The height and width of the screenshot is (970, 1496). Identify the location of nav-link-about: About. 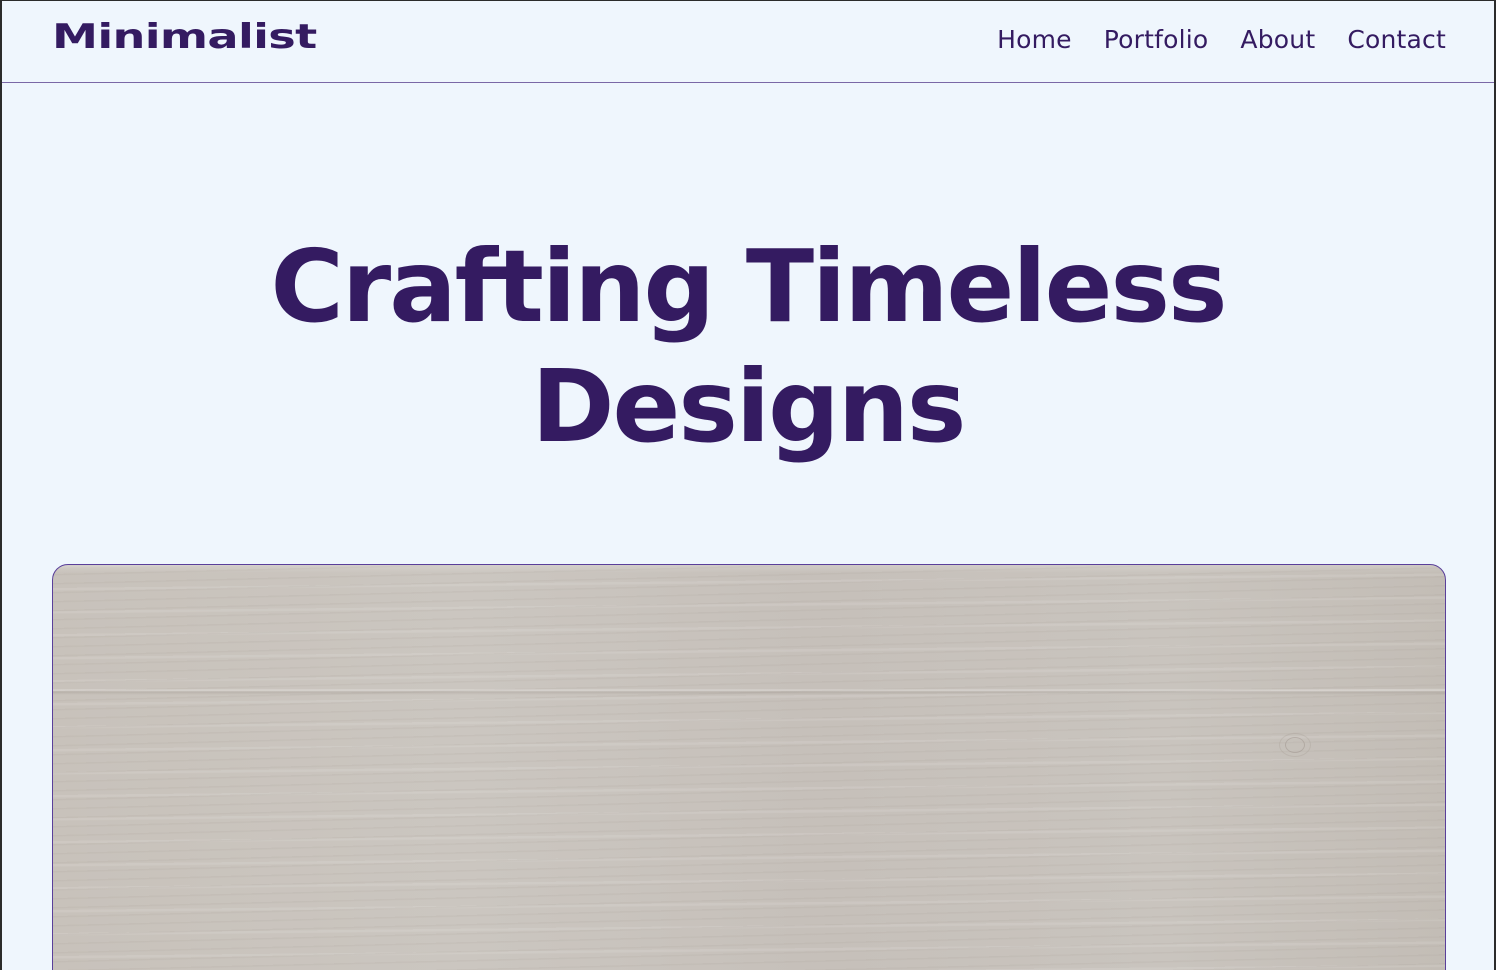
(1277, 39).